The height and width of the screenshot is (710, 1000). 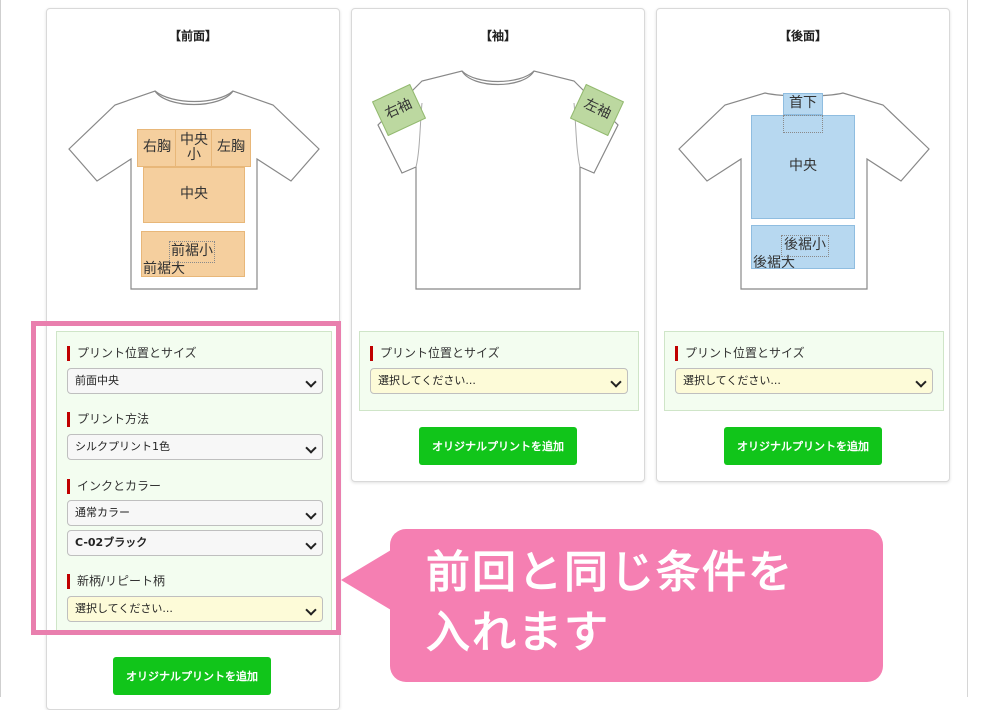 What do you see at coordinates (231, 148) in the screenshot?
I see `zone-left-chest: 左胸` at bounding box center [231, 148].